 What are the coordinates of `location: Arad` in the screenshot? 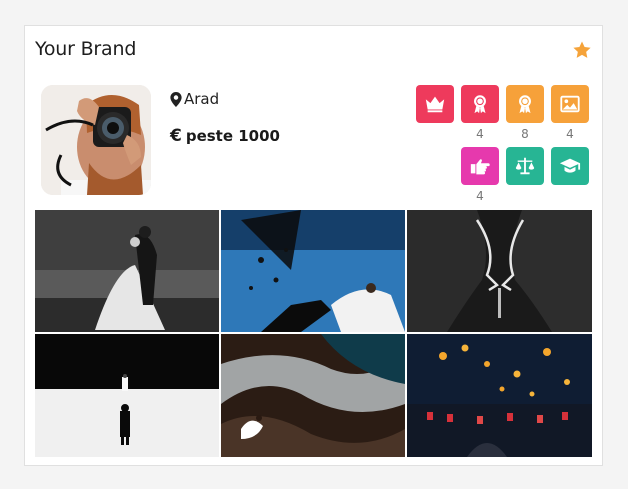 It's located at (225, 99).